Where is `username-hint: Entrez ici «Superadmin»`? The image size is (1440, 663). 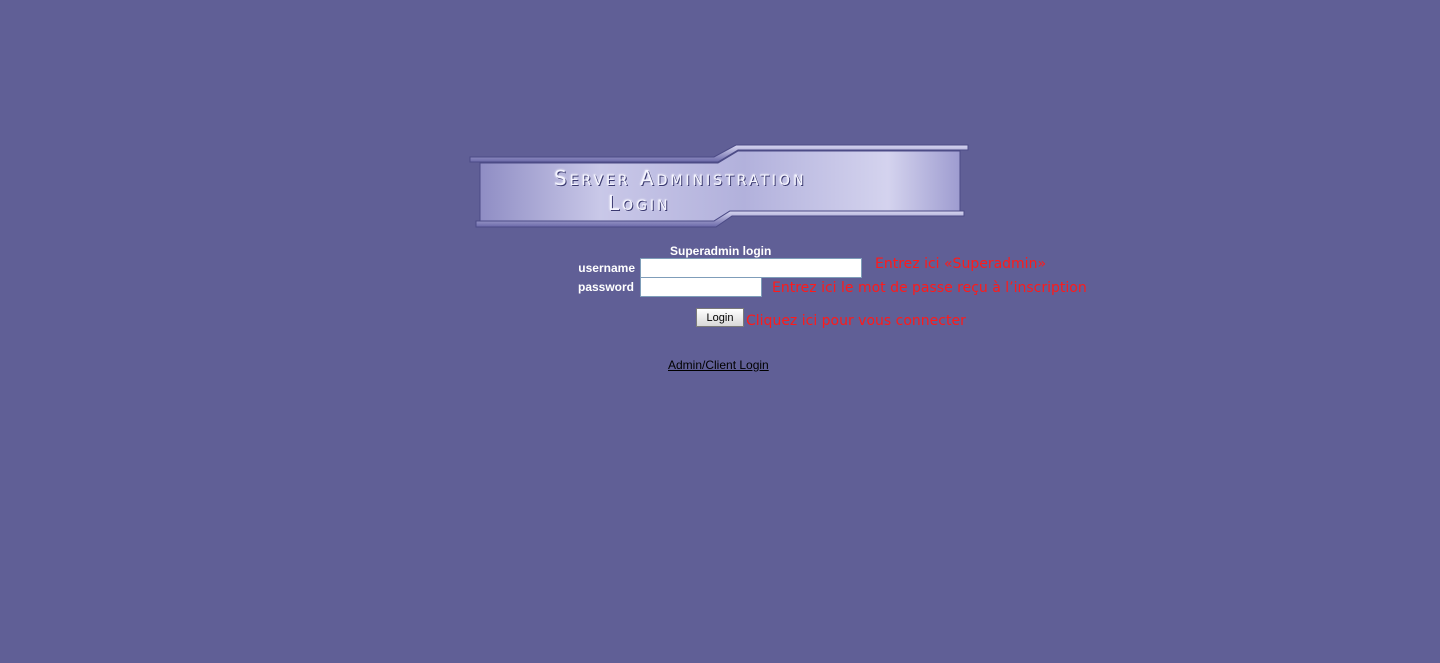 username-hint: Entrez ici «Superadmin» is located at coordinates (961, 264).